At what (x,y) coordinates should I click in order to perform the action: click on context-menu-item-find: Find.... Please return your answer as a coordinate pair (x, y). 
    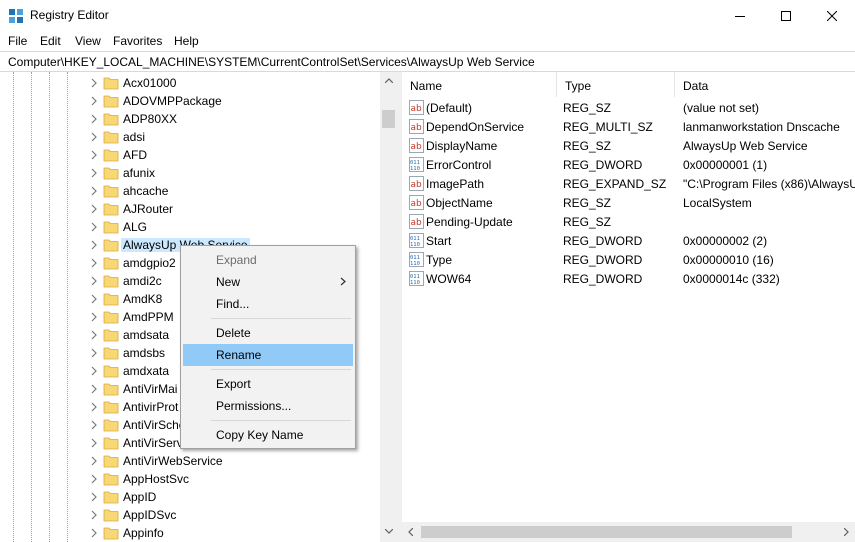
    Looking at the image, I should click on (268, 304).